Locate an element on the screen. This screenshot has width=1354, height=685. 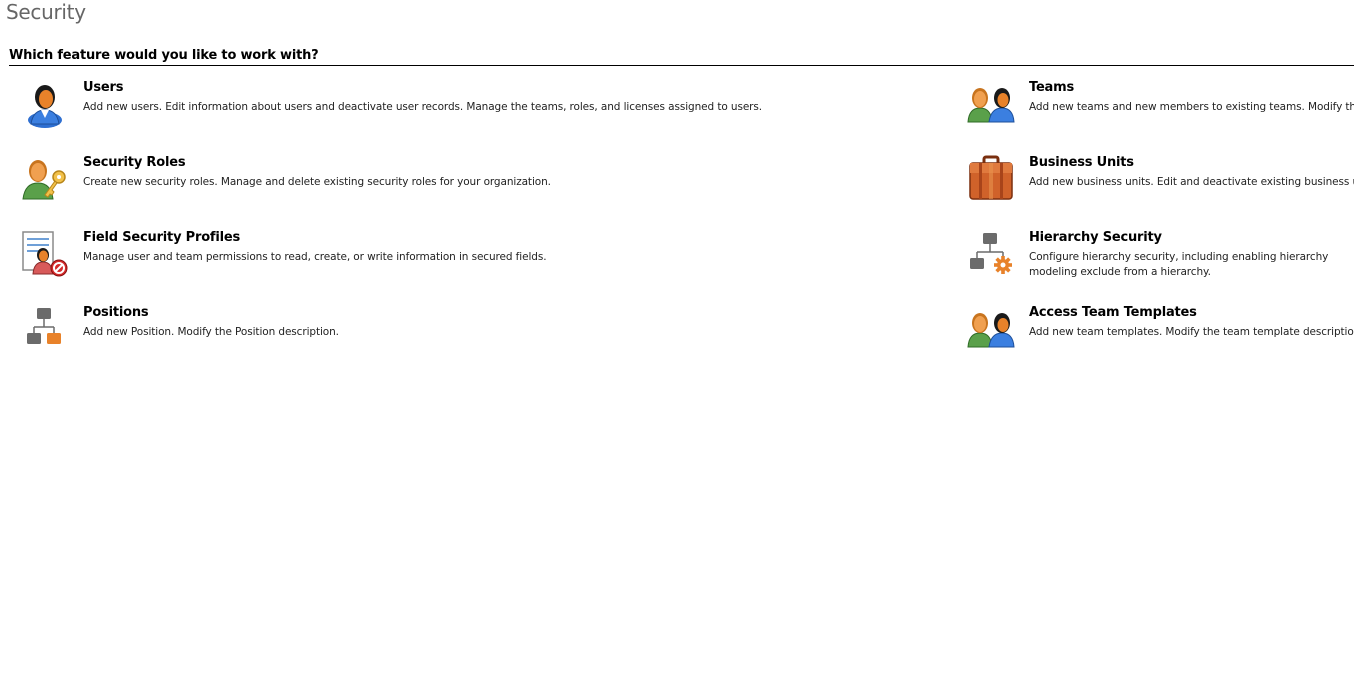
user-icon is located at coordinates (45, 106).